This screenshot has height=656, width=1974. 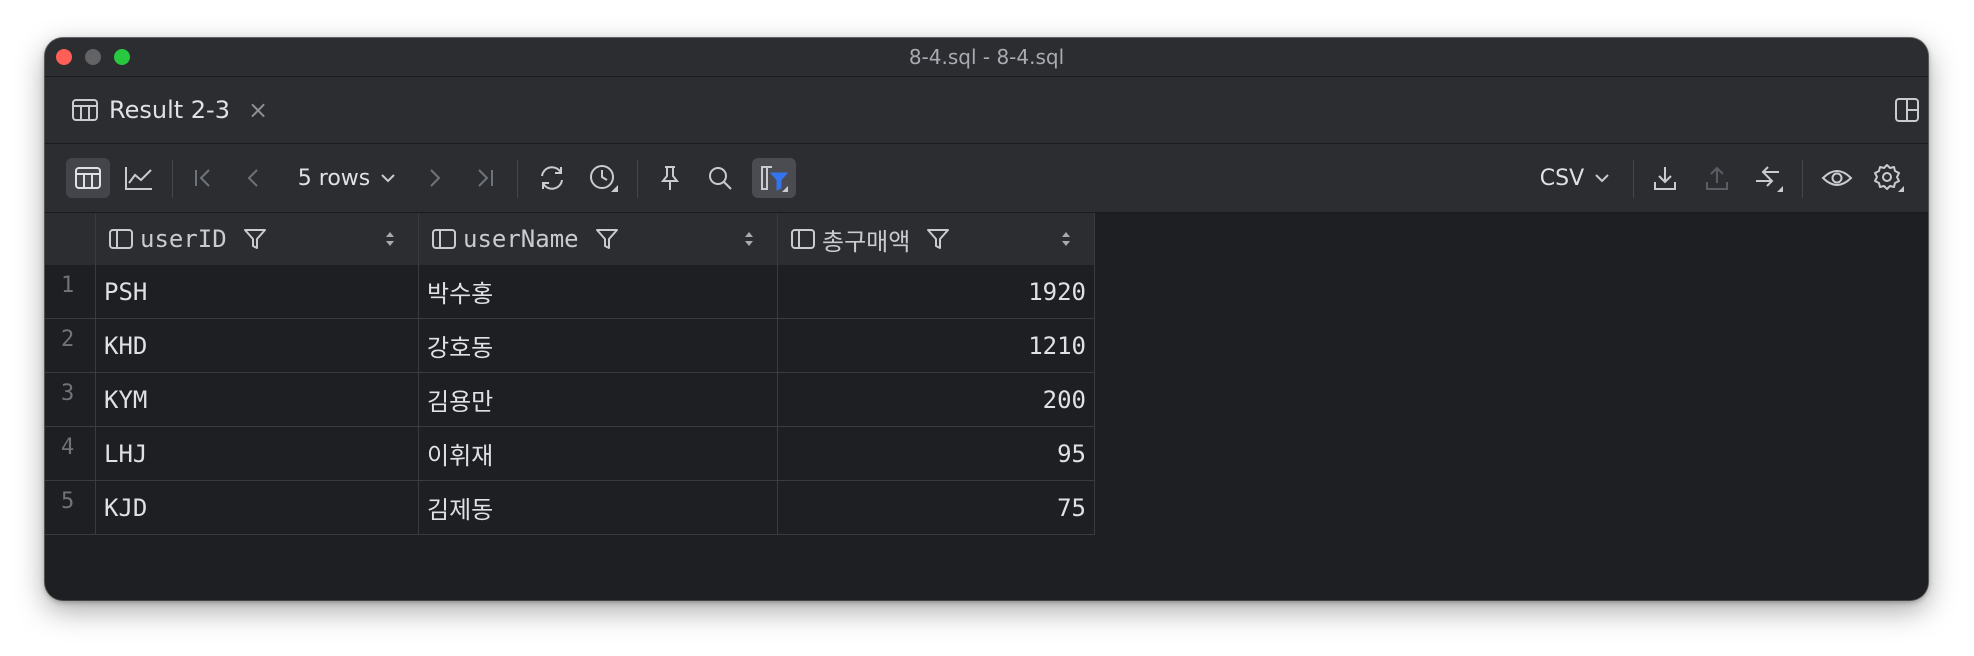 I want to click on result-toolbar: 5 rows CSV, so click(x=986, y=178).